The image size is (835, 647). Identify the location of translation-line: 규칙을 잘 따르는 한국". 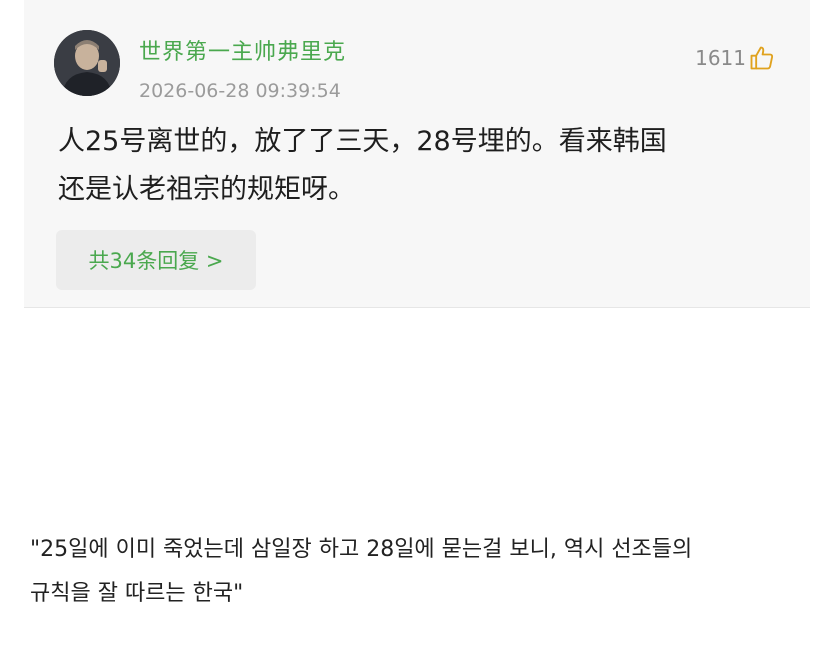
(137, 593).